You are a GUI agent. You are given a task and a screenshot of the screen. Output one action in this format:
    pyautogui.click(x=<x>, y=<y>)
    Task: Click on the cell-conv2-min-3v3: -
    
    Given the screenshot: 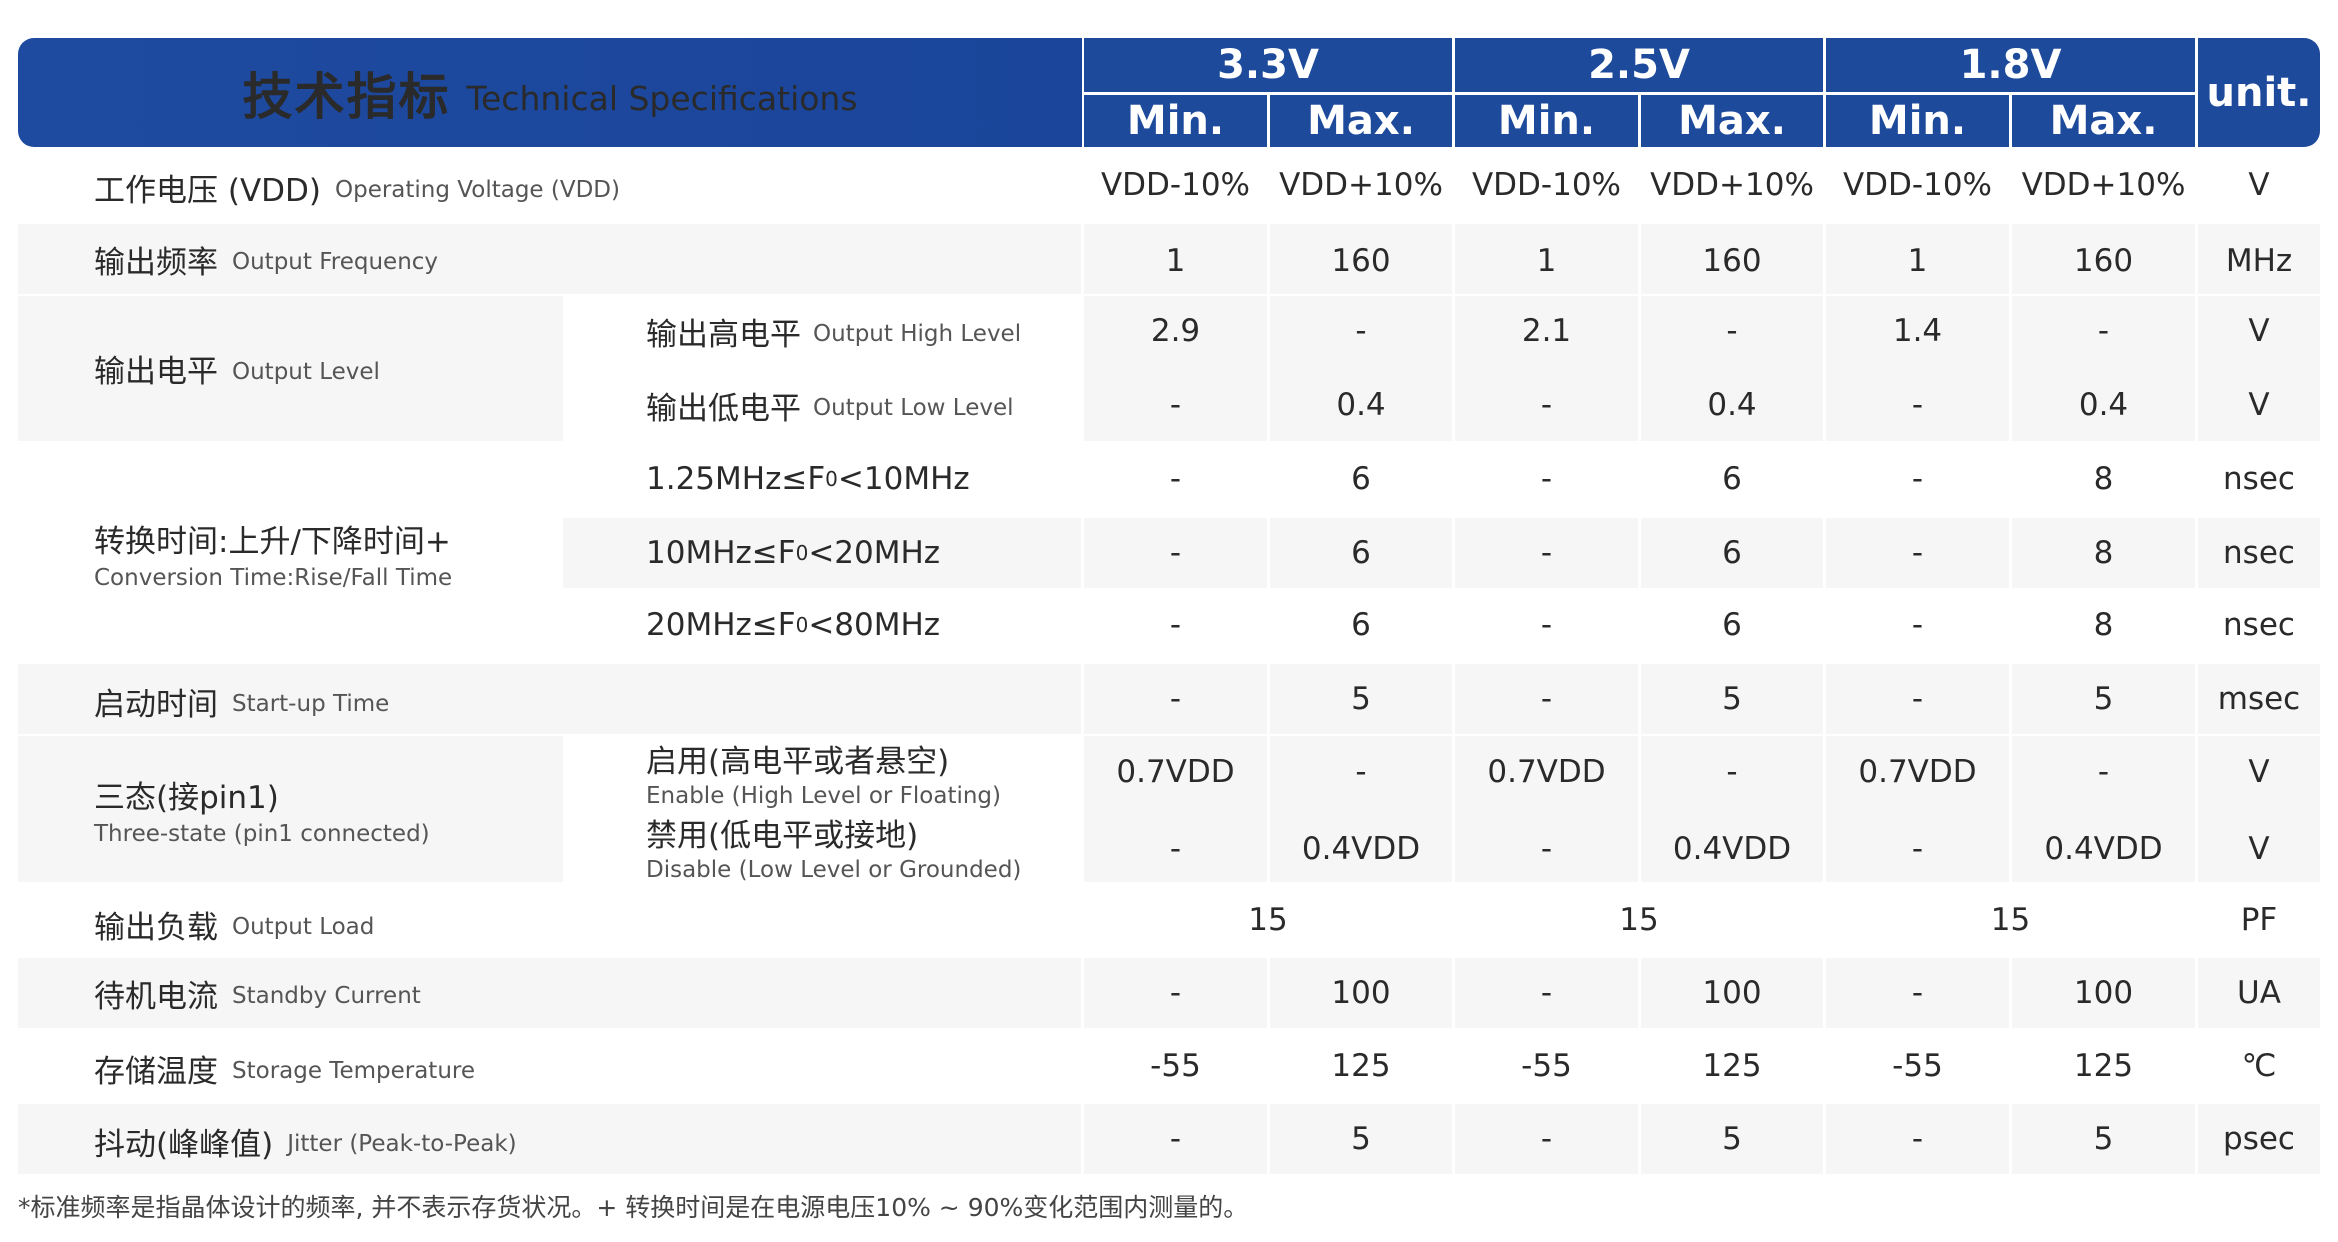 What is the action you would take?
    pyautogui.click(x=1175, y=553)
    